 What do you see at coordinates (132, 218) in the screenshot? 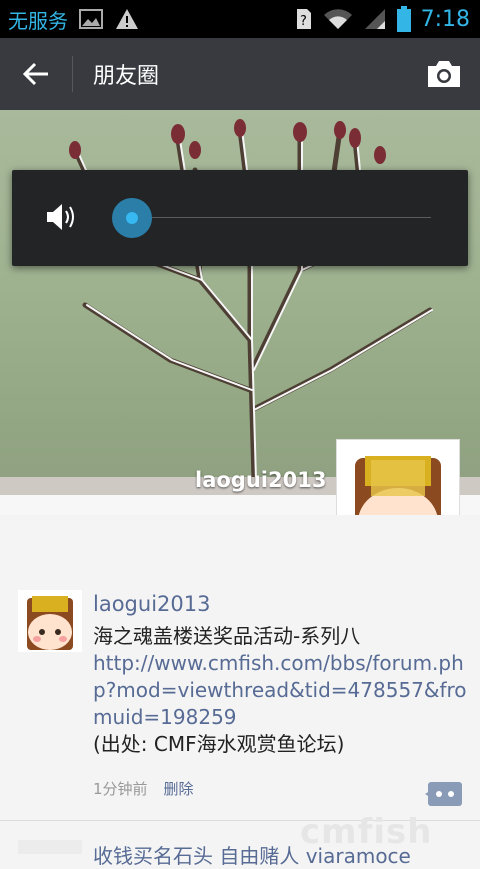
I see `volume-slider-thumb` at bounding box center [132, 218].